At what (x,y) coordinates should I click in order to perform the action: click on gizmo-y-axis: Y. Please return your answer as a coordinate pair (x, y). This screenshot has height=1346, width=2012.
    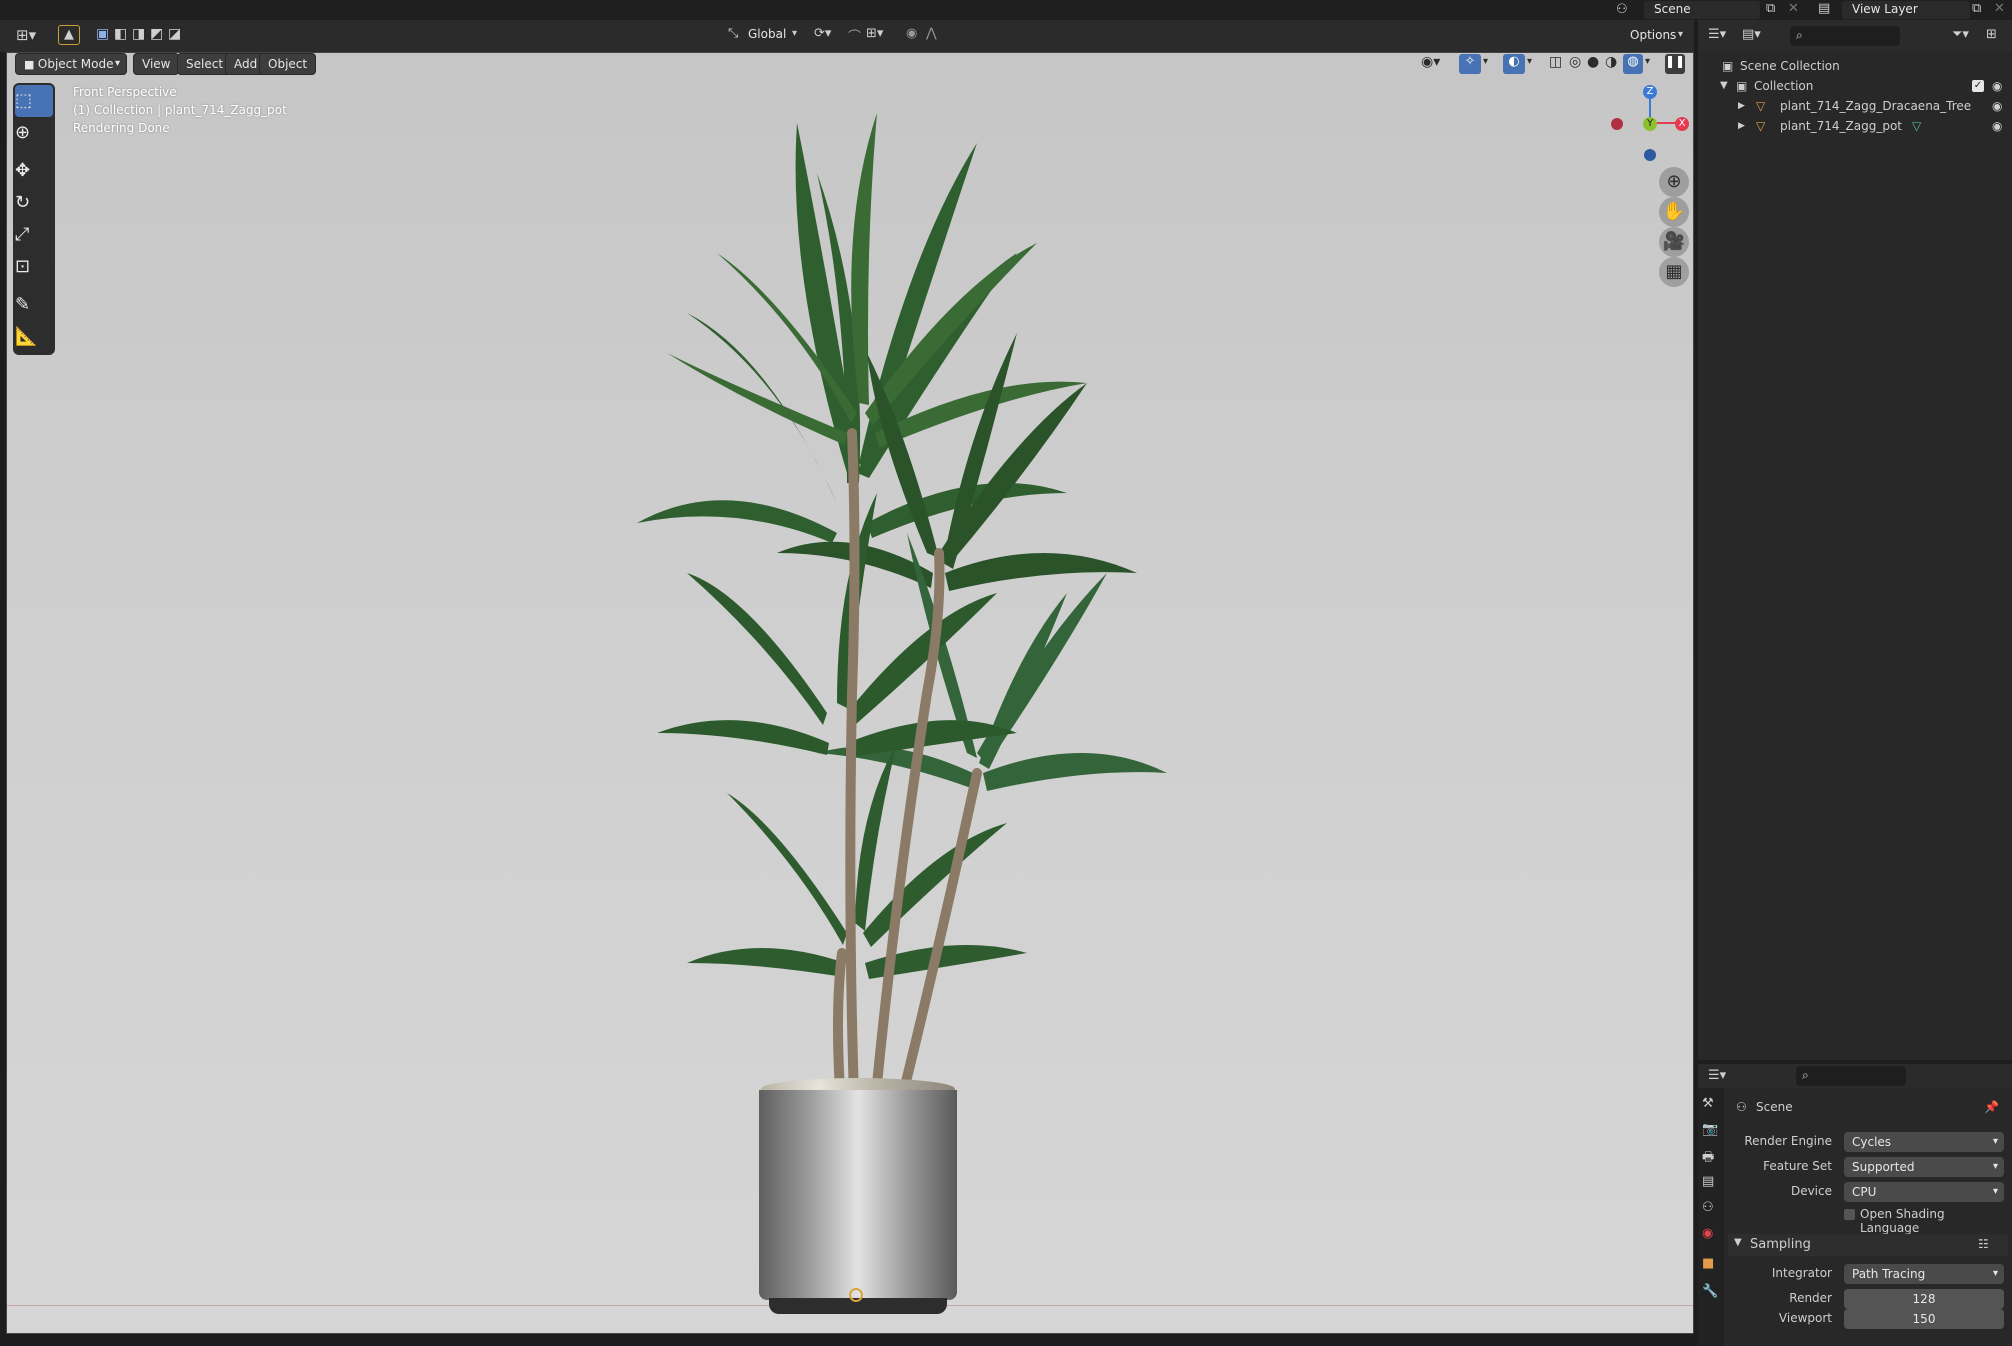
    Looking at the image, I should click on (1650, 124).